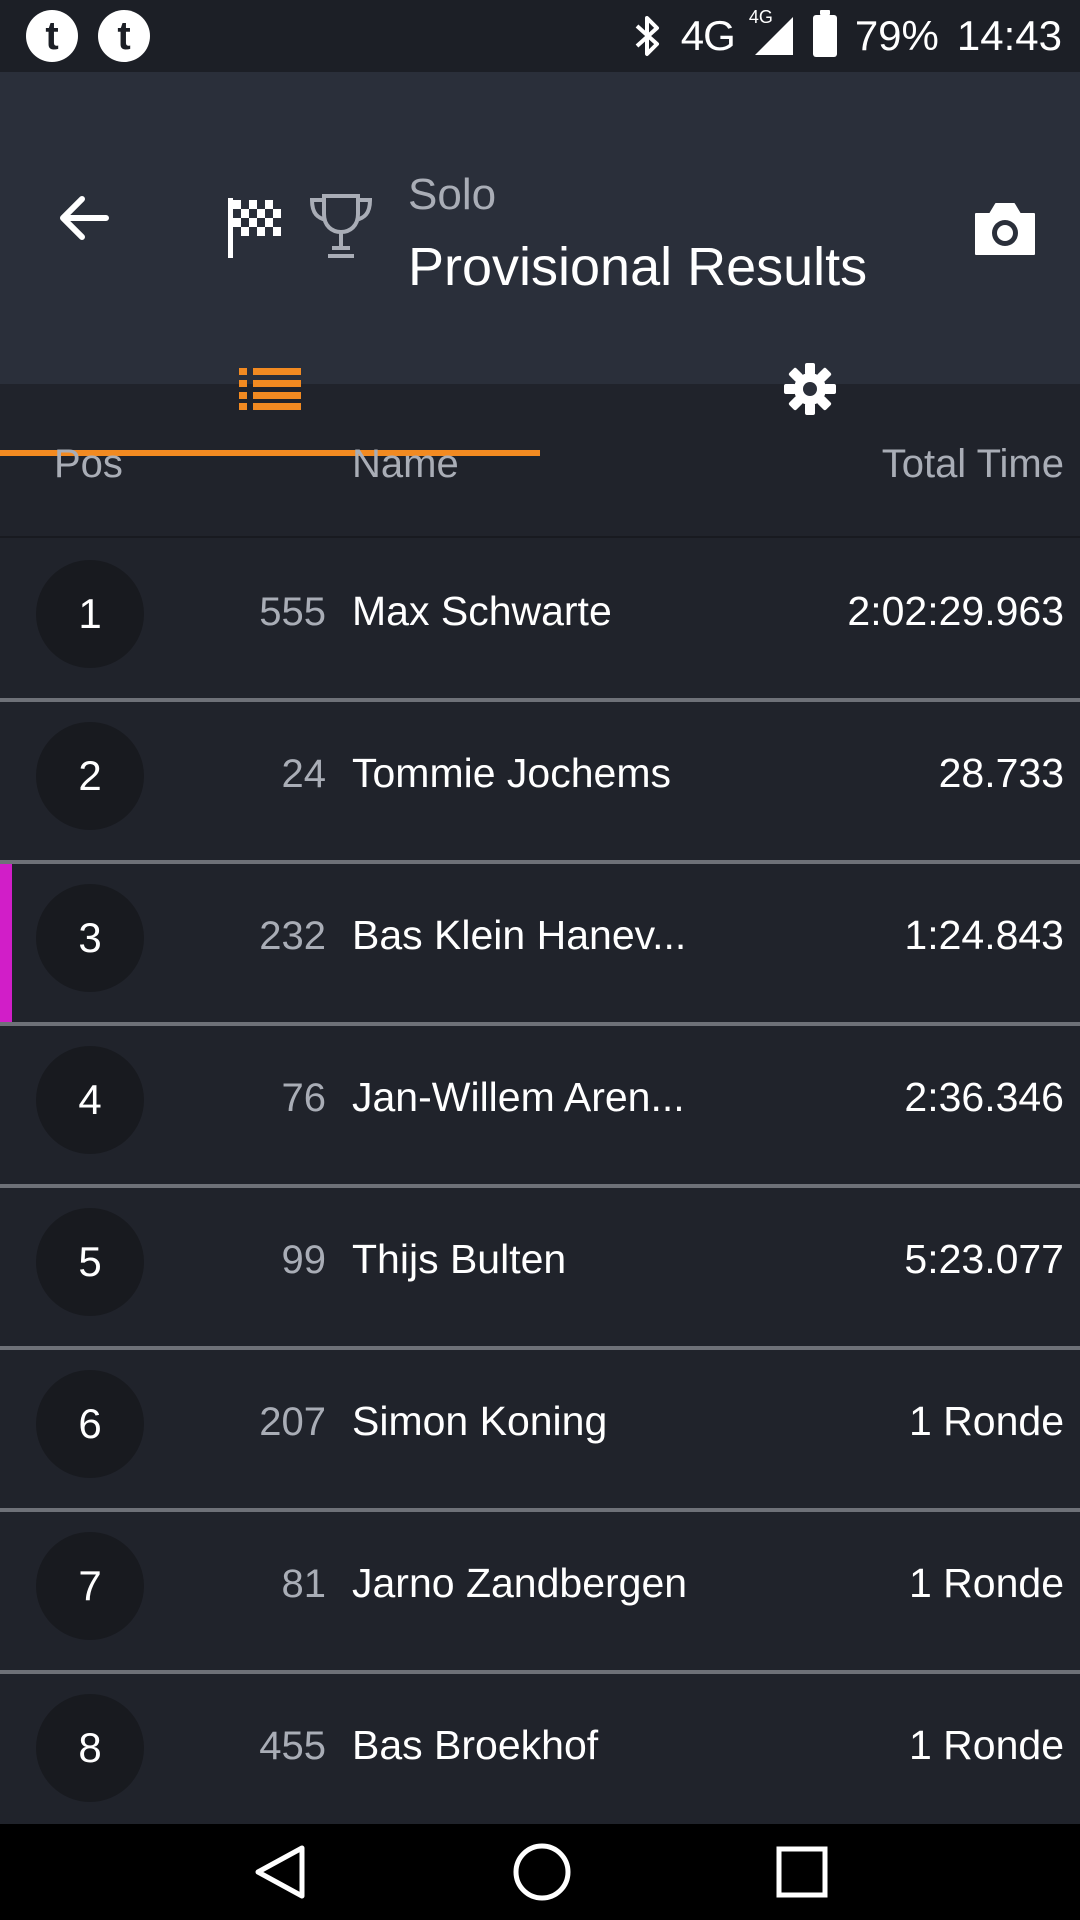 The width and height of the screenshot is (1080, 1920). What do you see at coordinates (292, 612) in the screenshot?
I see `bib-number: 555` at bounding box center [292, 612].